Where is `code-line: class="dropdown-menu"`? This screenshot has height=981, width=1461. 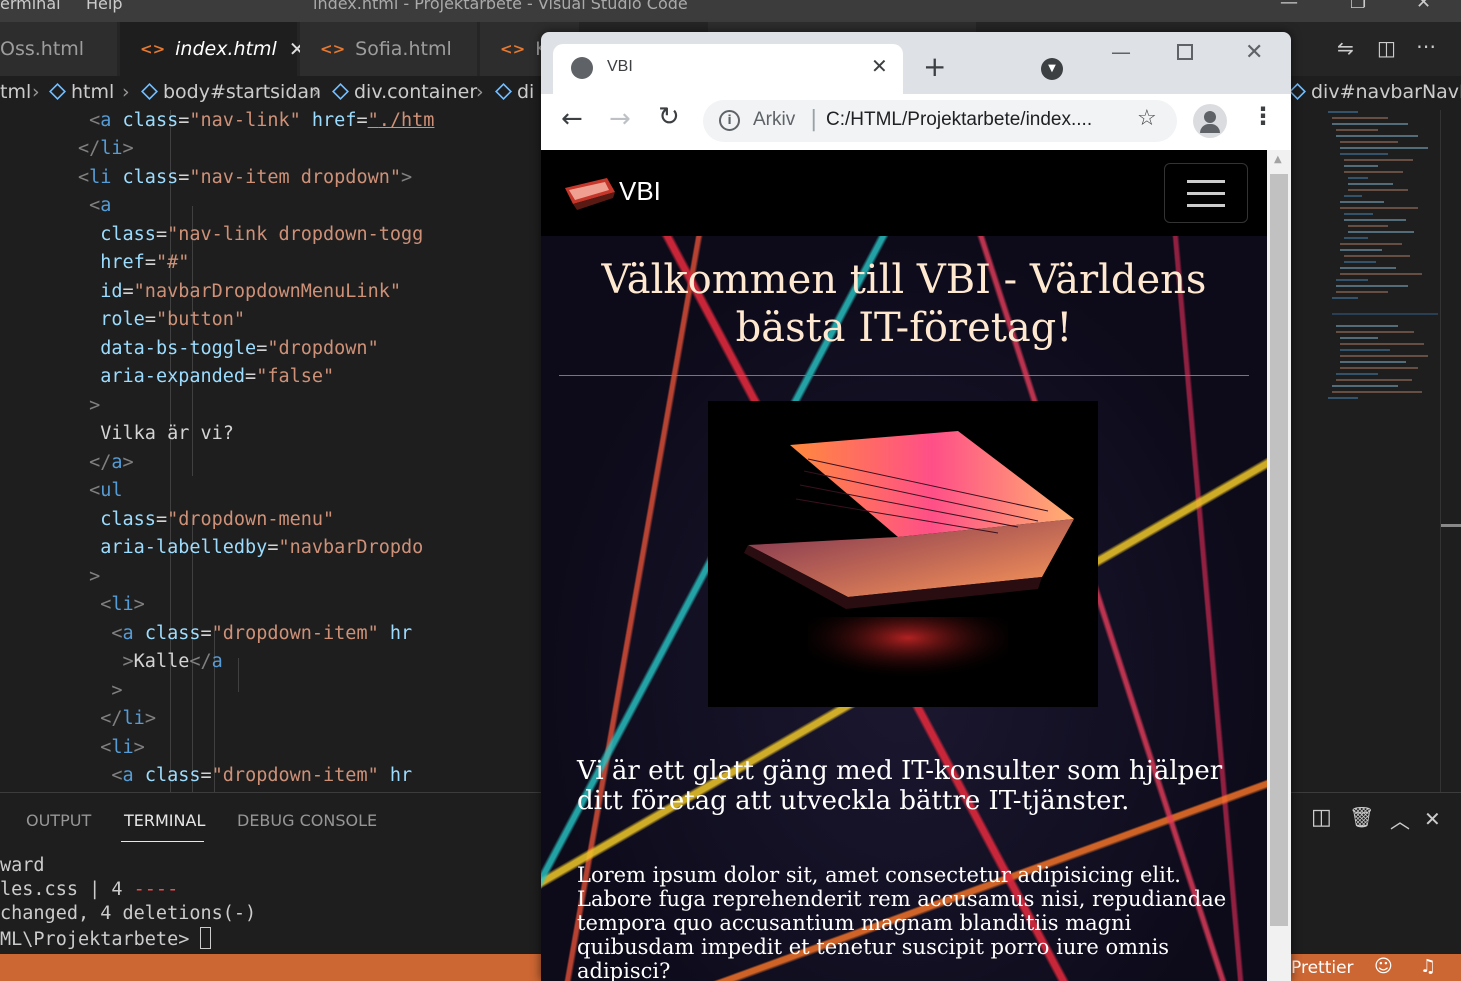 code-line: class="dropdown-menu" is located at coordinates (217, 519).